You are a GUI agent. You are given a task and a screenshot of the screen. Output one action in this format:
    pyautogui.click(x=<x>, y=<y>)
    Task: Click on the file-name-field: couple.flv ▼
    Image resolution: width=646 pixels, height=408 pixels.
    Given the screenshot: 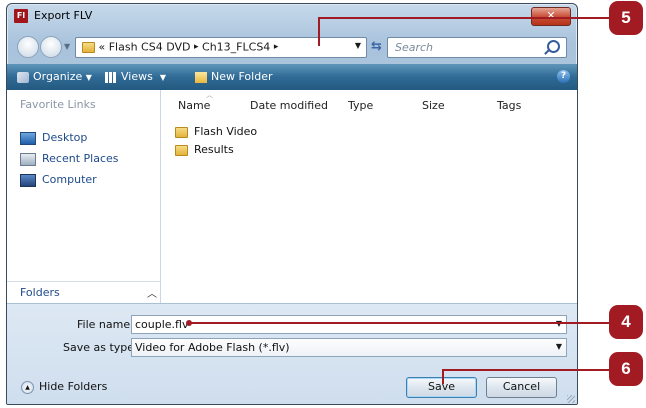 What is the action you would take?
    pyautogui.click(x=349, y=324)
    